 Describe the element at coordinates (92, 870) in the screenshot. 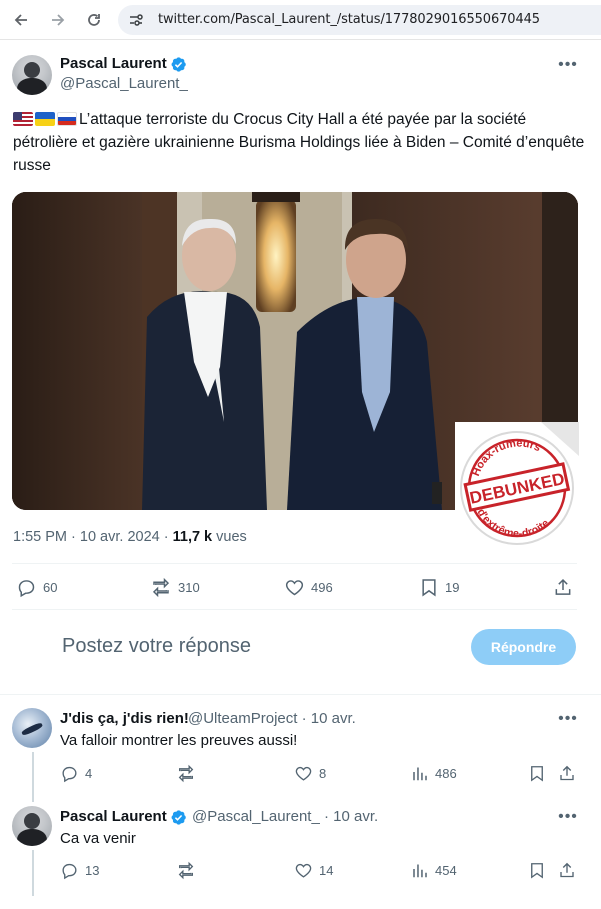

I see `reply-count: 13` at that location.